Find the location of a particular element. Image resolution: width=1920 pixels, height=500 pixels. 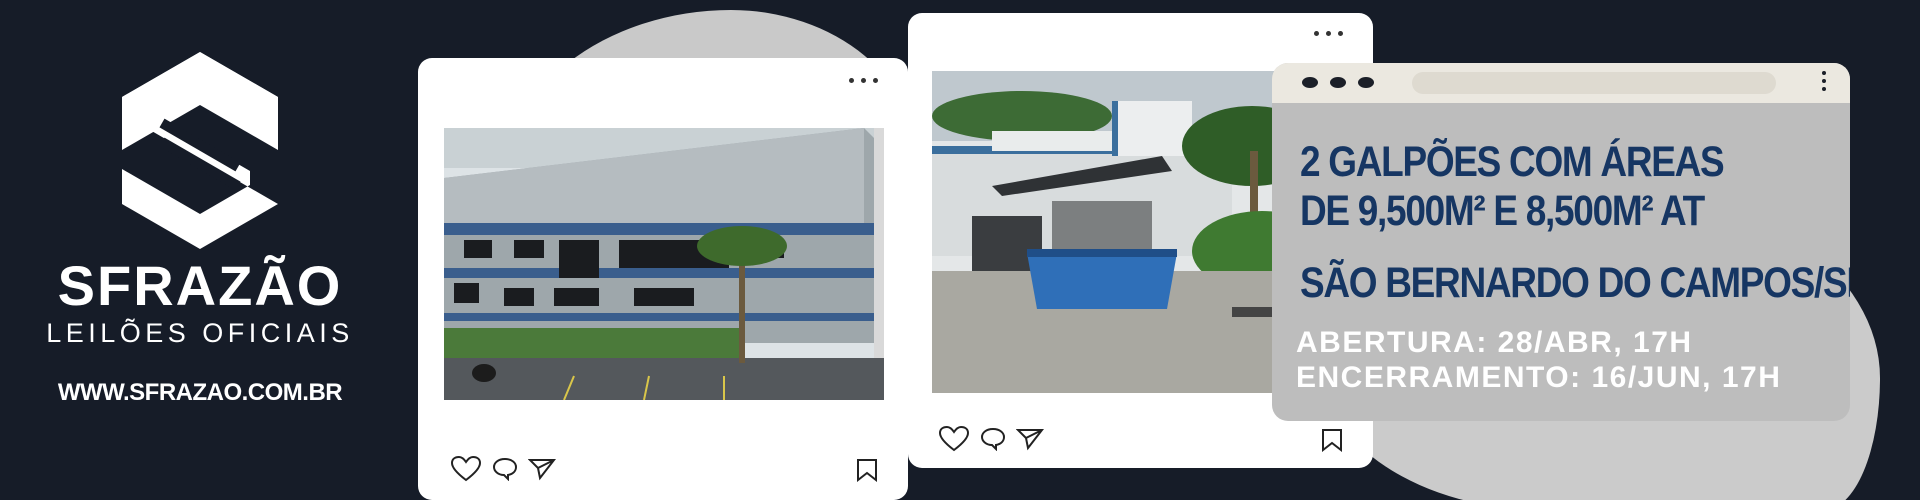

menu-dots-icon is located at coordinates (1824, 81).